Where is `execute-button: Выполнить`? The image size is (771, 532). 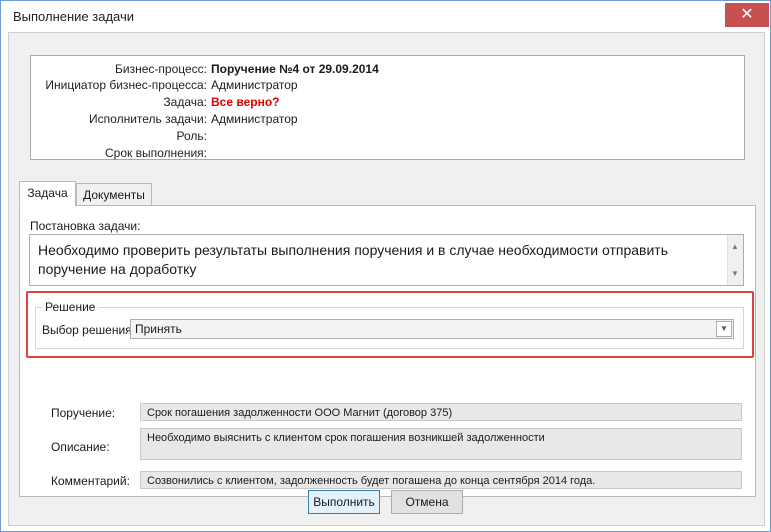
execute-button: Выполнить is located at coordinates (344, 502).